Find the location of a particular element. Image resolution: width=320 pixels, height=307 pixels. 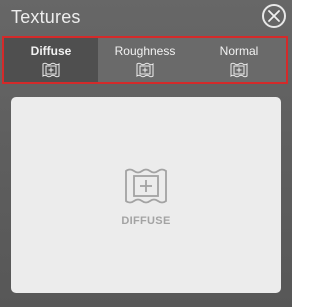

tab-diffuse: Diffuse is located at coordinates (51, 60).